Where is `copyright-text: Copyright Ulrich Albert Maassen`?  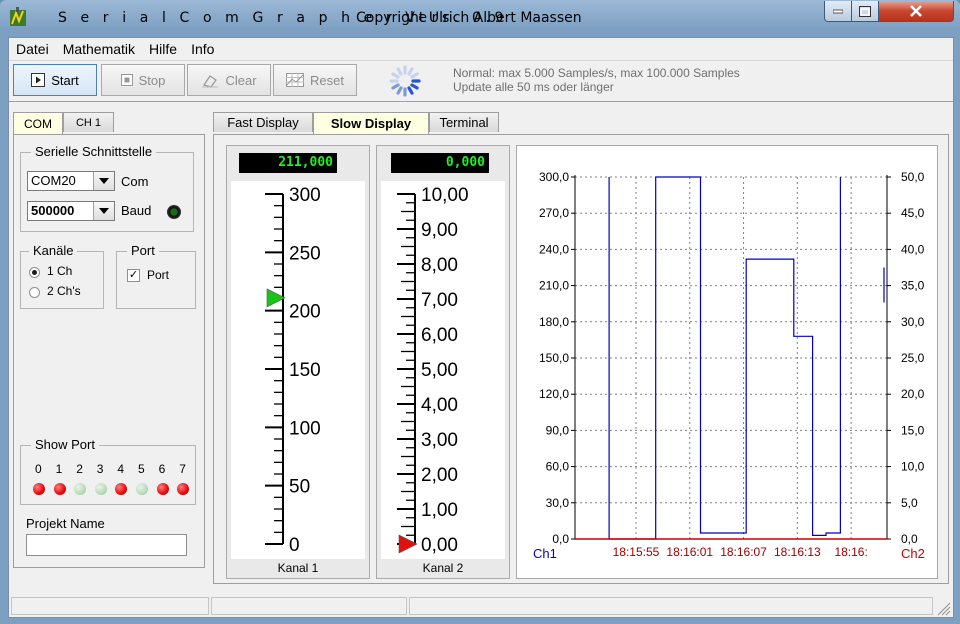
copyright-text: Copyright Ulrich Albert Maassen is located at coordinates (469, 18).